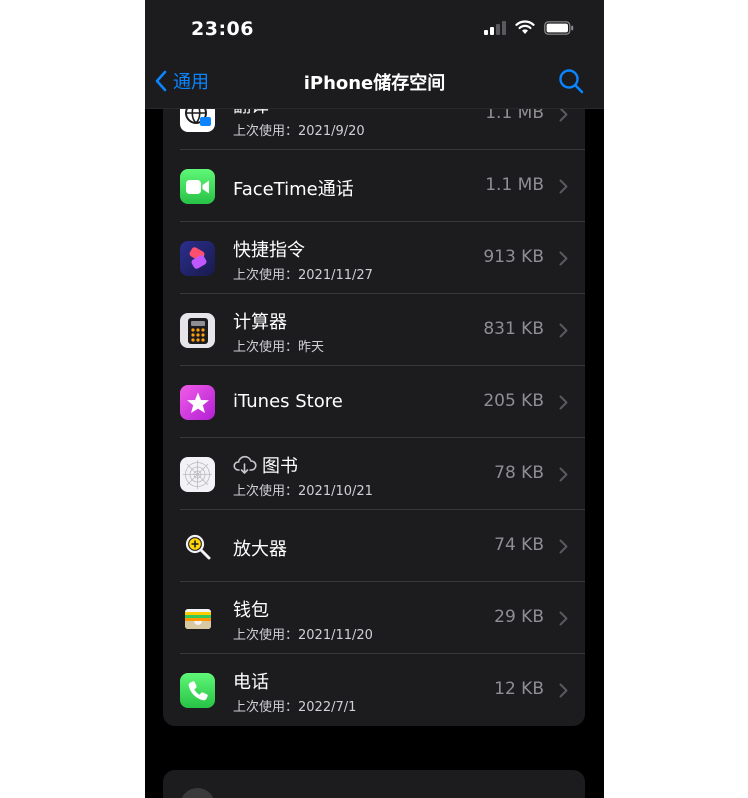 The image size is (748, 798). What do you see at coordinates (374, 618) in the screenshot?
I see `list-item: 钱包 上次使用：2021/11/20 29 KB` at bounding box center [374, 618].